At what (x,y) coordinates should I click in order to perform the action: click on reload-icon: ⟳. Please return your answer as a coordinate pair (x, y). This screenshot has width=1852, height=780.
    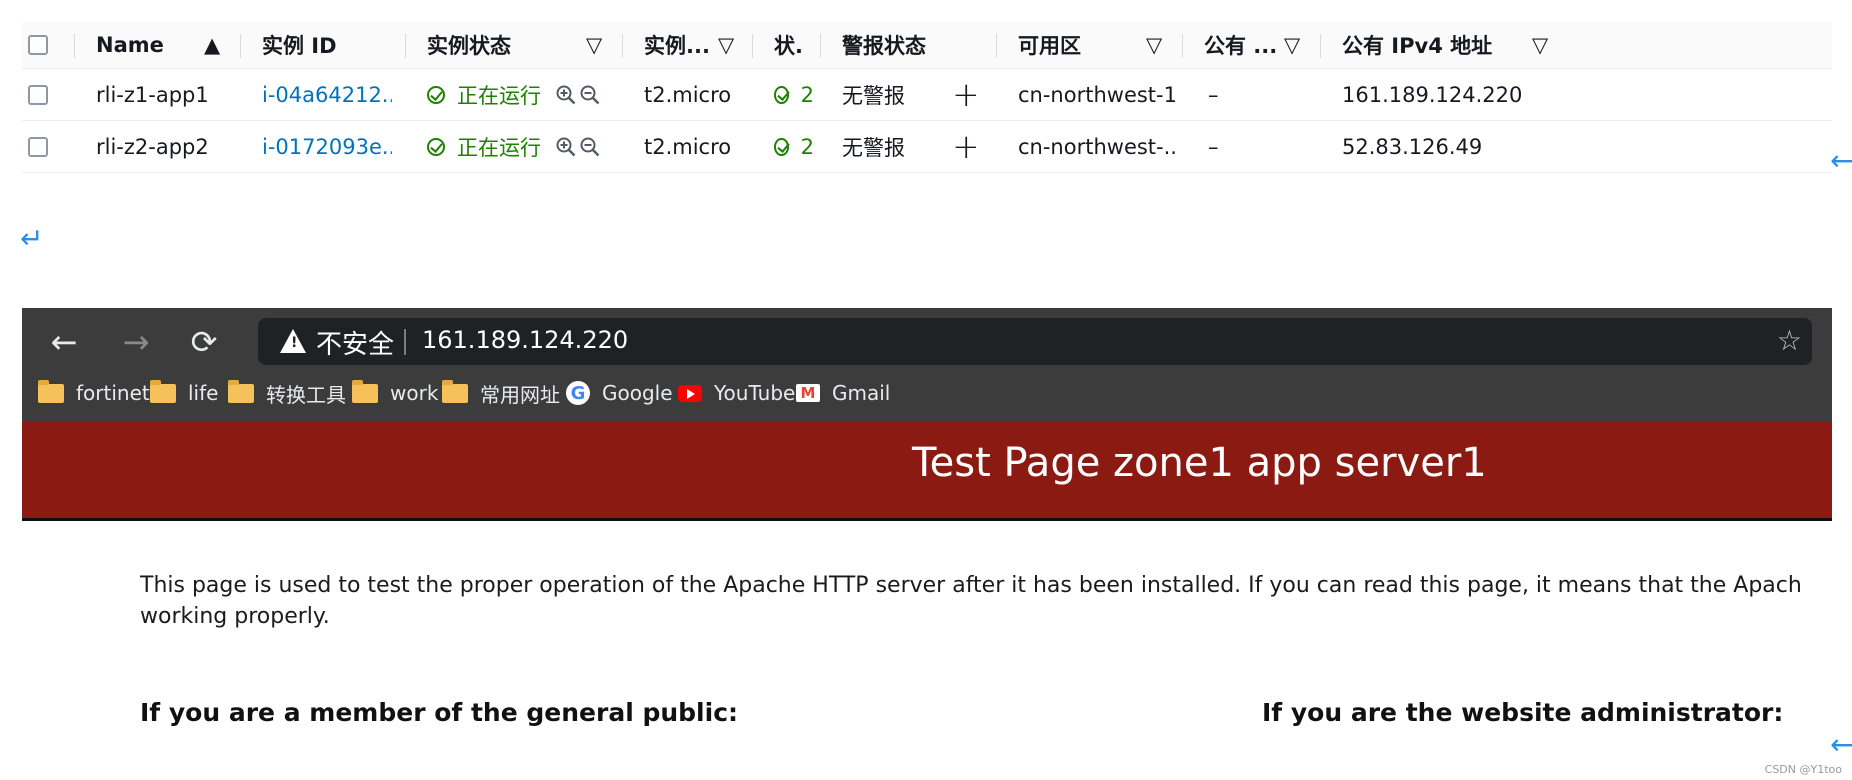
    Looking at the image, I should click on (204, 342).